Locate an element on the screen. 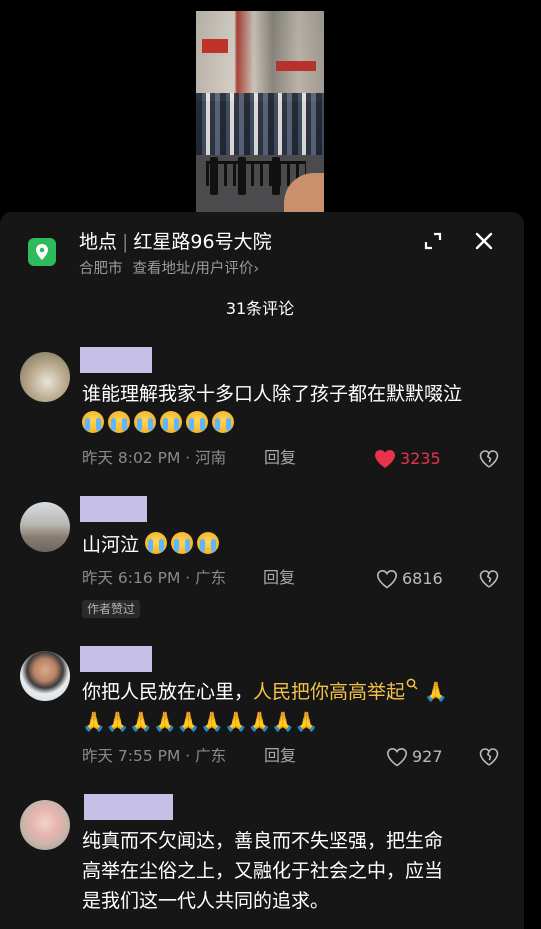  like-button: 3235 is located at coordinates (407, 459).